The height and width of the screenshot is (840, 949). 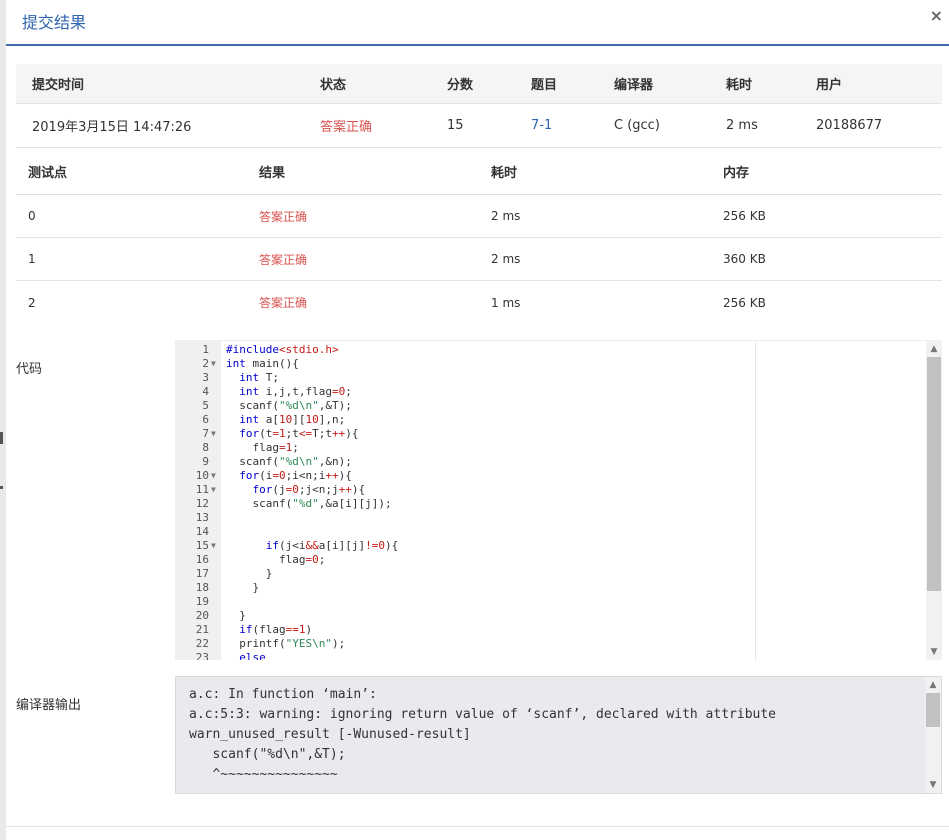 What do you see at coordinates (346, 127) in the screenshot?
I see `status-badge: 答案正确` at bounding box center [346, 127].